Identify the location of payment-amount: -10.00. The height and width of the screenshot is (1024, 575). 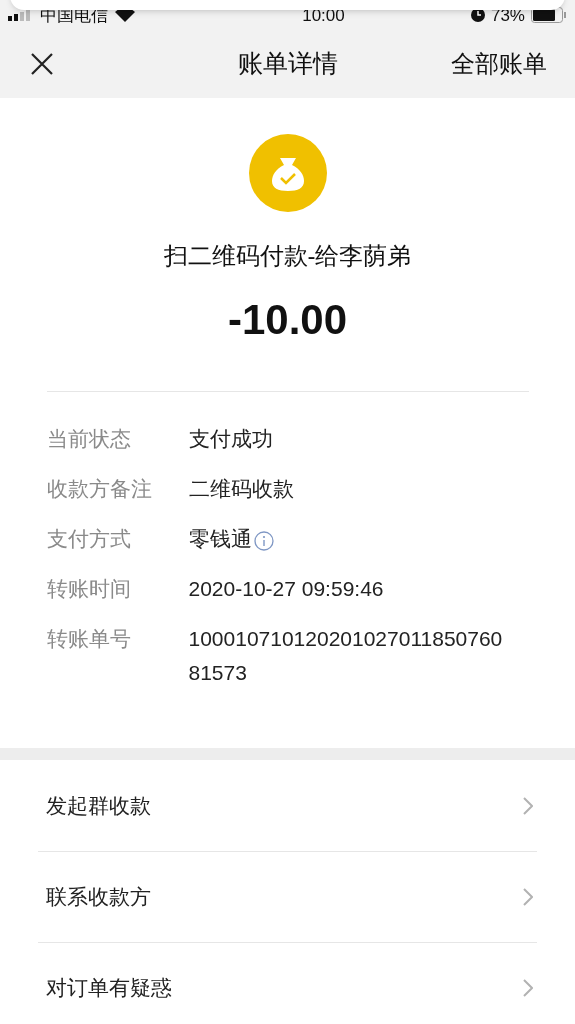
(287, 320).